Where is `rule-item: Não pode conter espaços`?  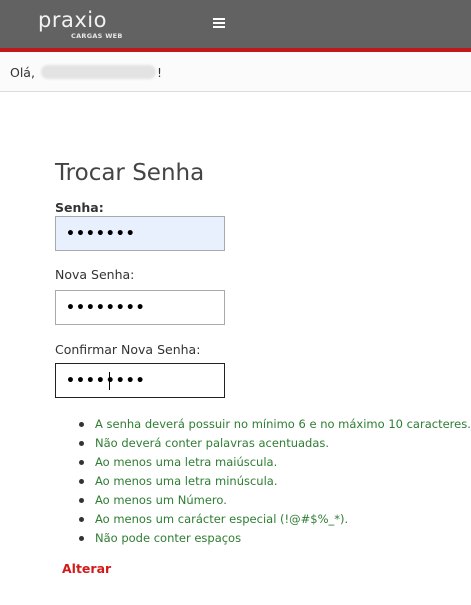 rule-item: Não pode conter espaços is located at coordinates (274, 538).